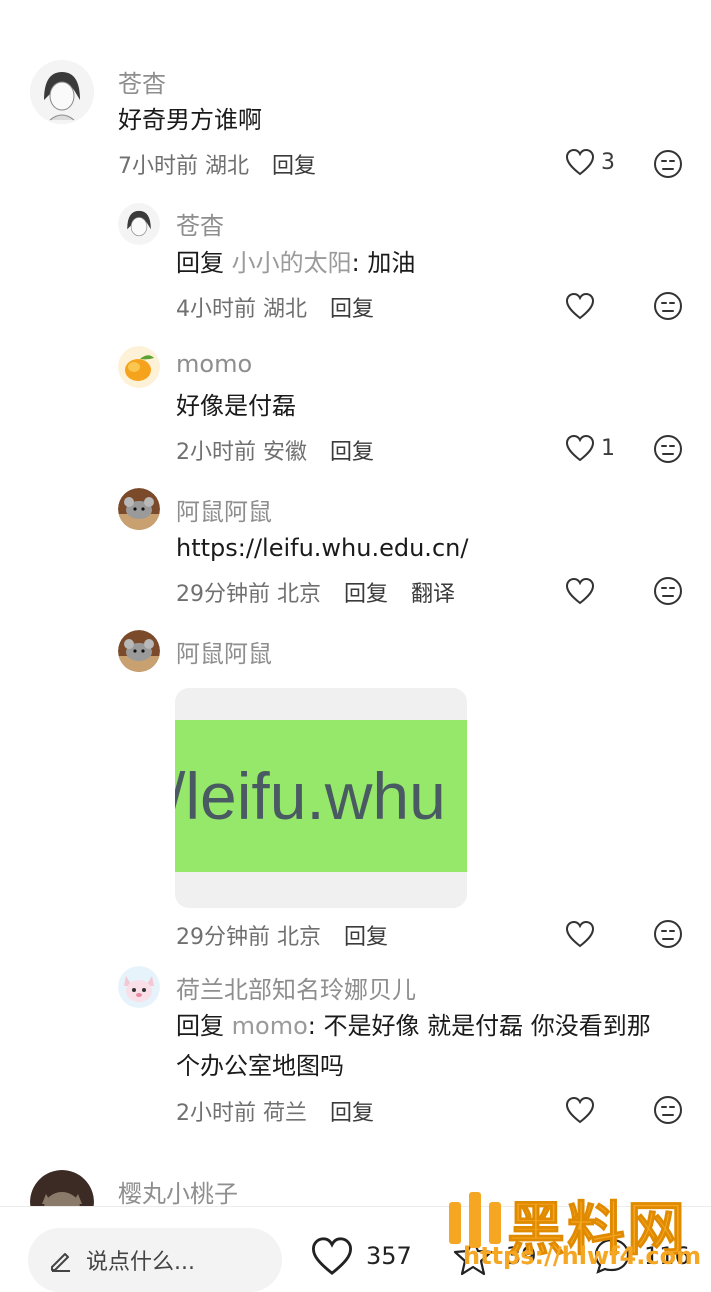 The image size is (711, 1292). I want to click on like-button: 1, so click(590, 448).